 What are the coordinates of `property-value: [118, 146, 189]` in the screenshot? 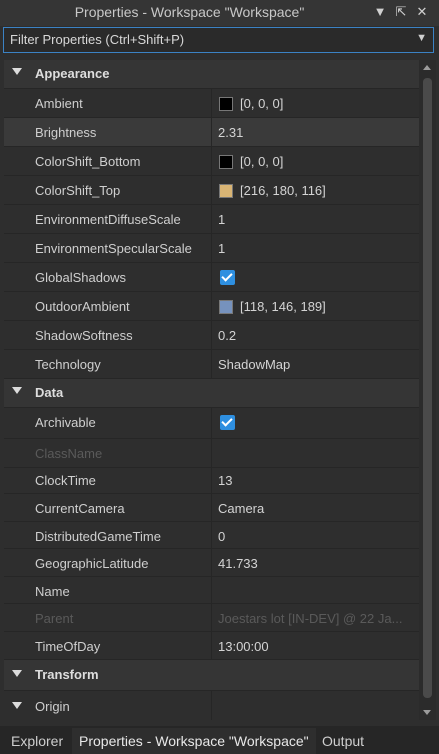 It's located at (283, 306).